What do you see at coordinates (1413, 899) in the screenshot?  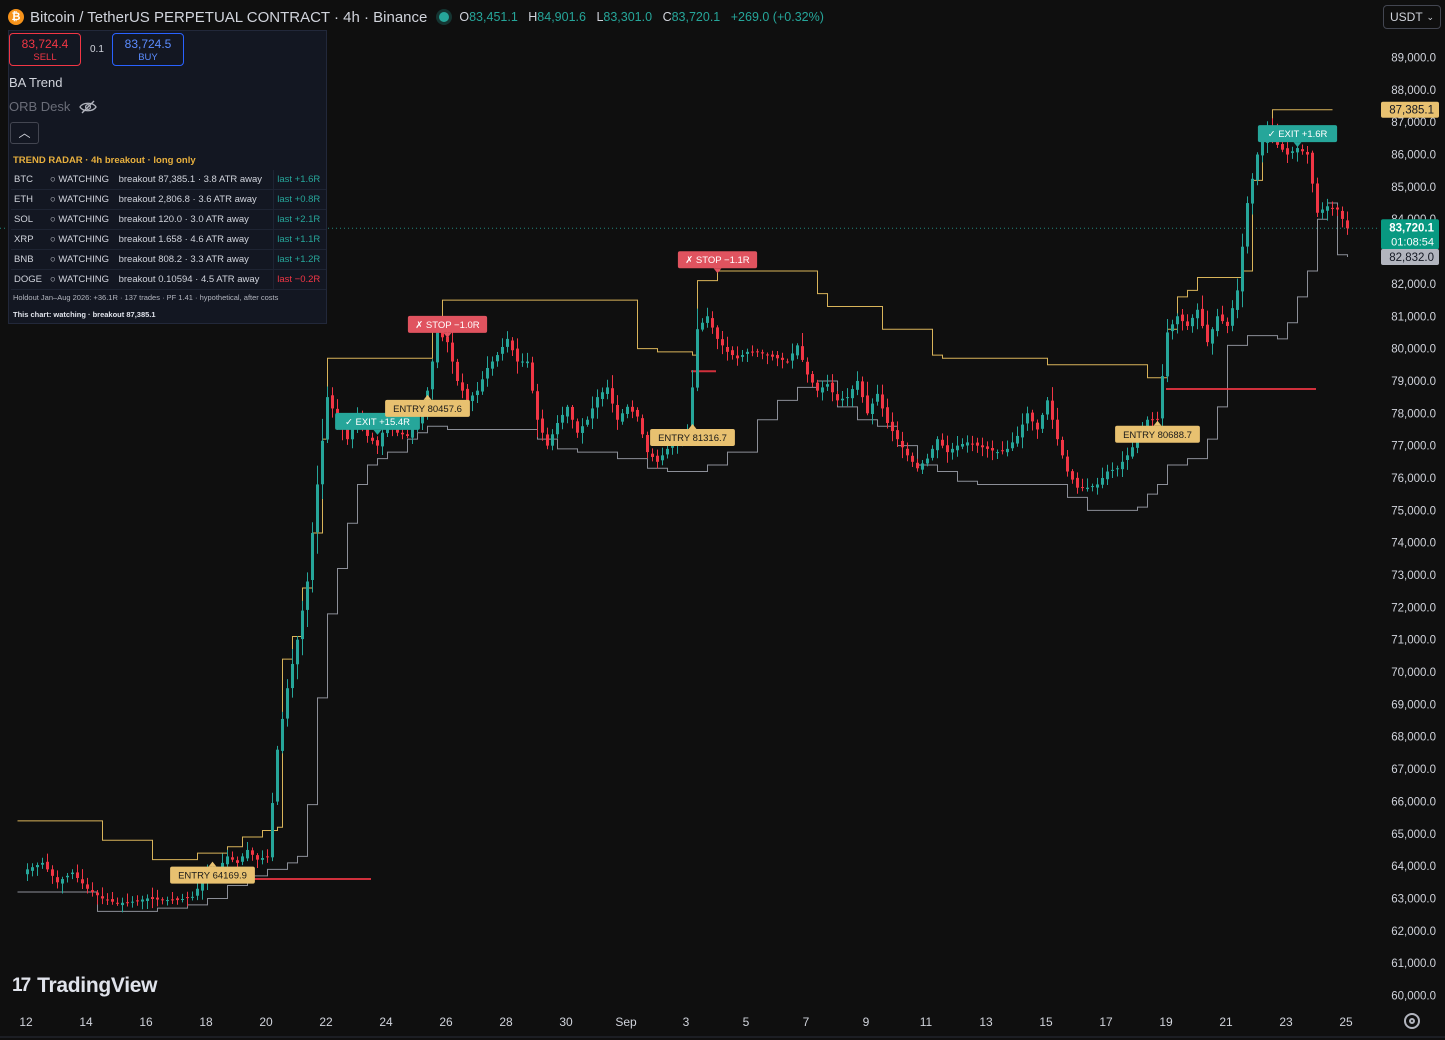 I see `y-tick-label: 63,000.0` at bounding box center [1413, 899].